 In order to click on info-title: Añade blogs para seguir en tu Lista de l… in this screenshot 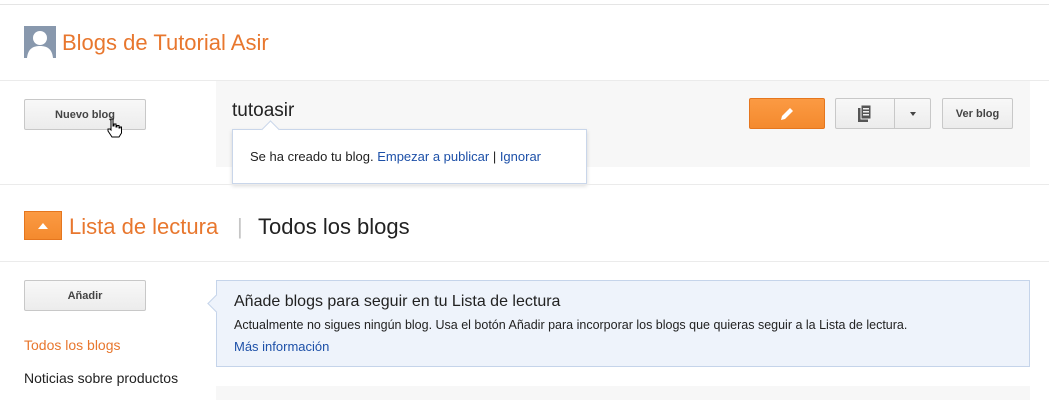, I will do `click(397, 301)`.